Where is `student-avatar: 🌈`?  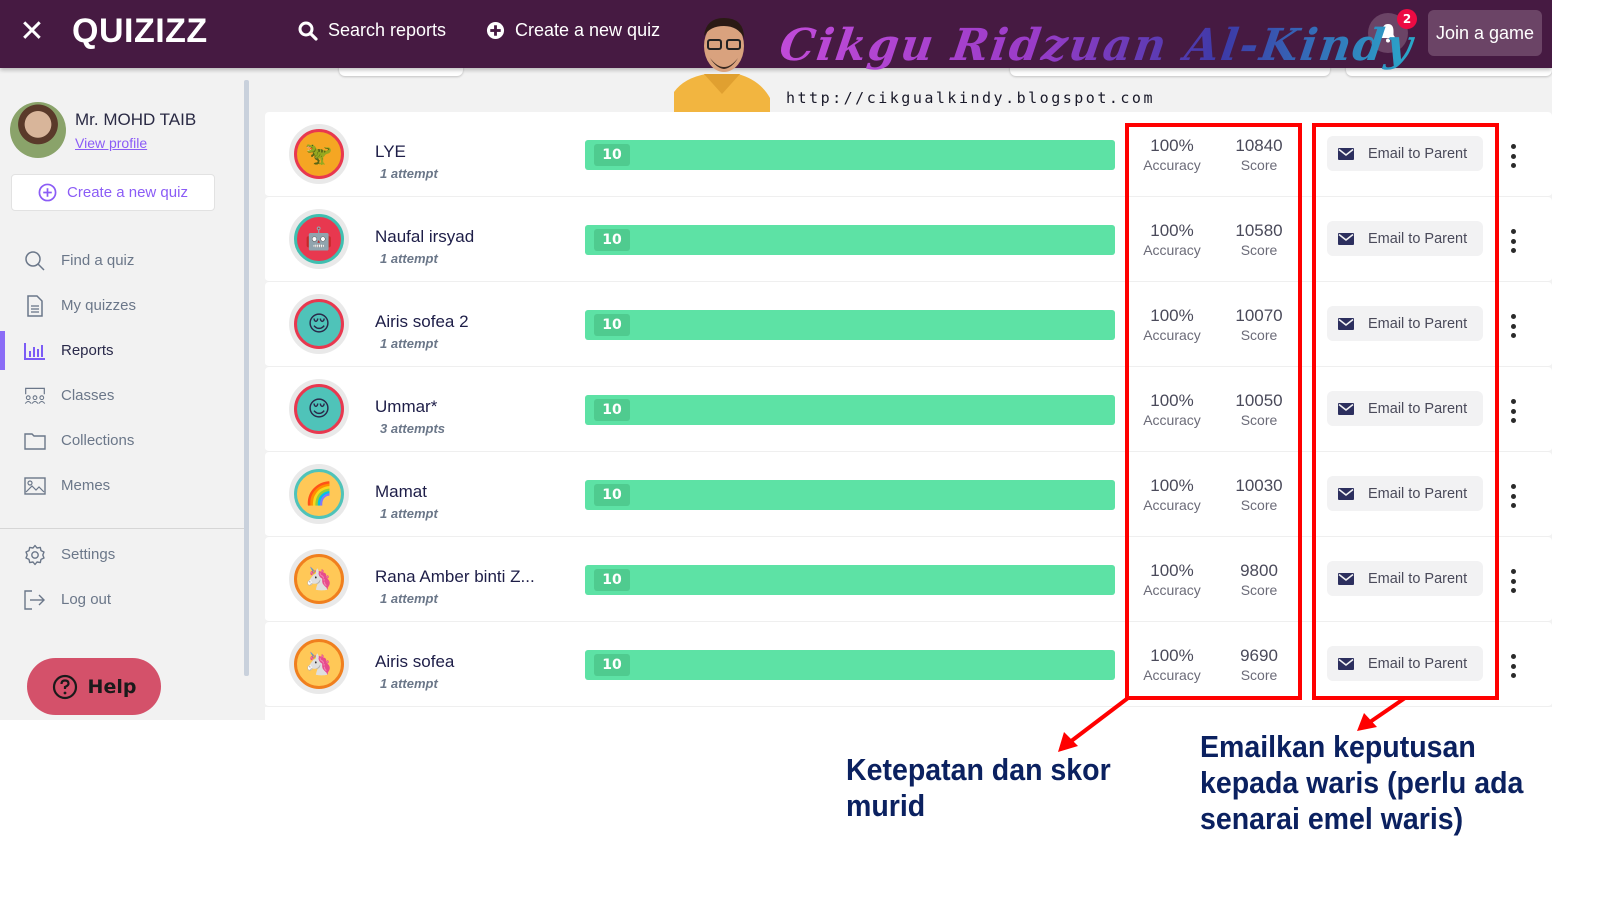 student-avatar: 🌈 is located at coordinates (319, 494).